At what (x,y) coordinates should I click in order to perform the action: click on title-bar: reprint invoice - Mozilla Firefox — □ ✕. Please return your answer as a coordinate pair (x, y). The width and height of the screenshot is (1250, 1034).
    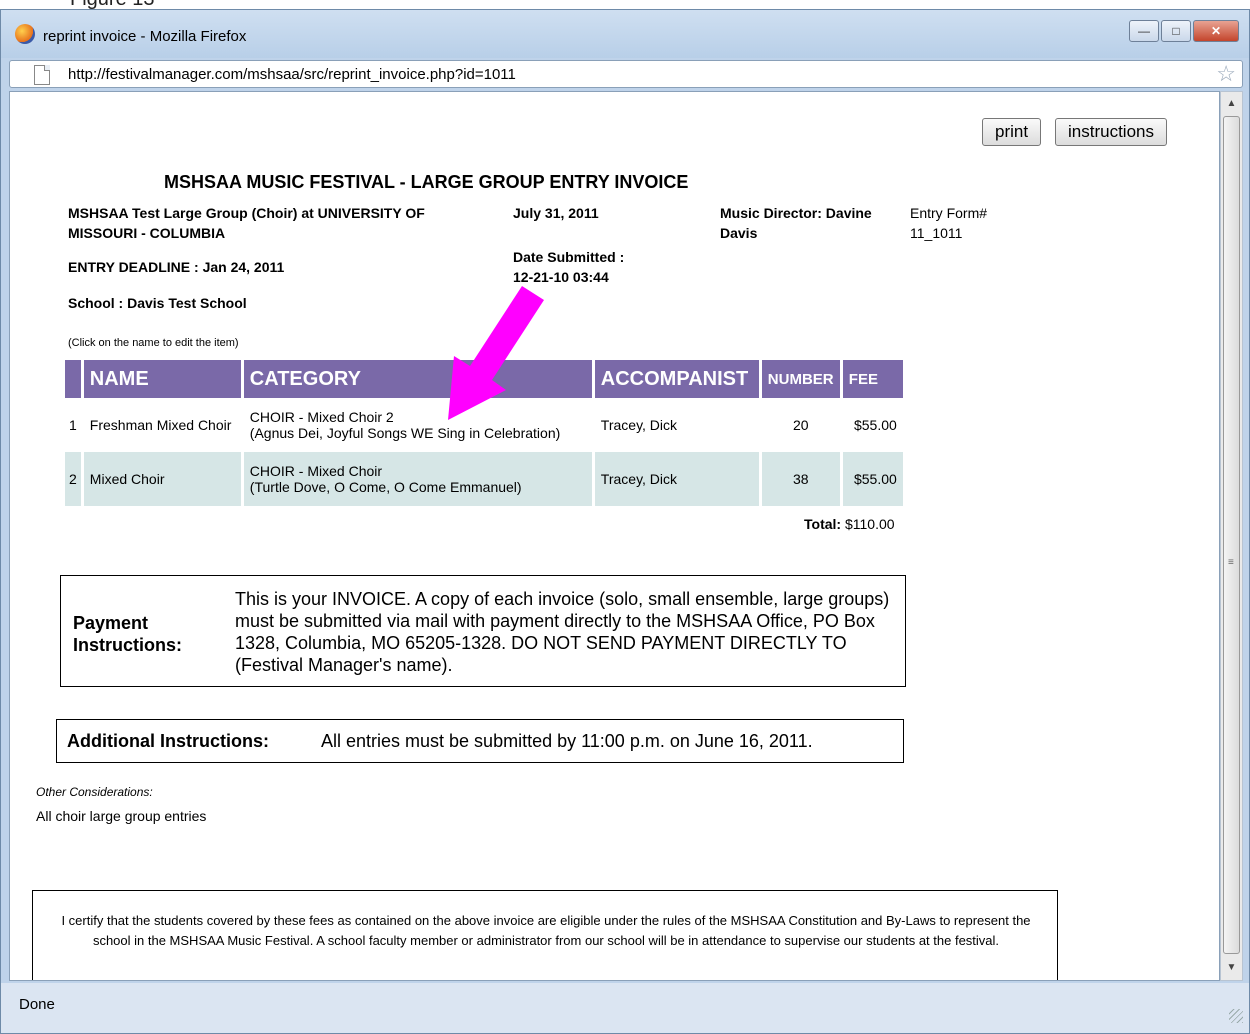
    Looking at the image, I should click on (625, 34).